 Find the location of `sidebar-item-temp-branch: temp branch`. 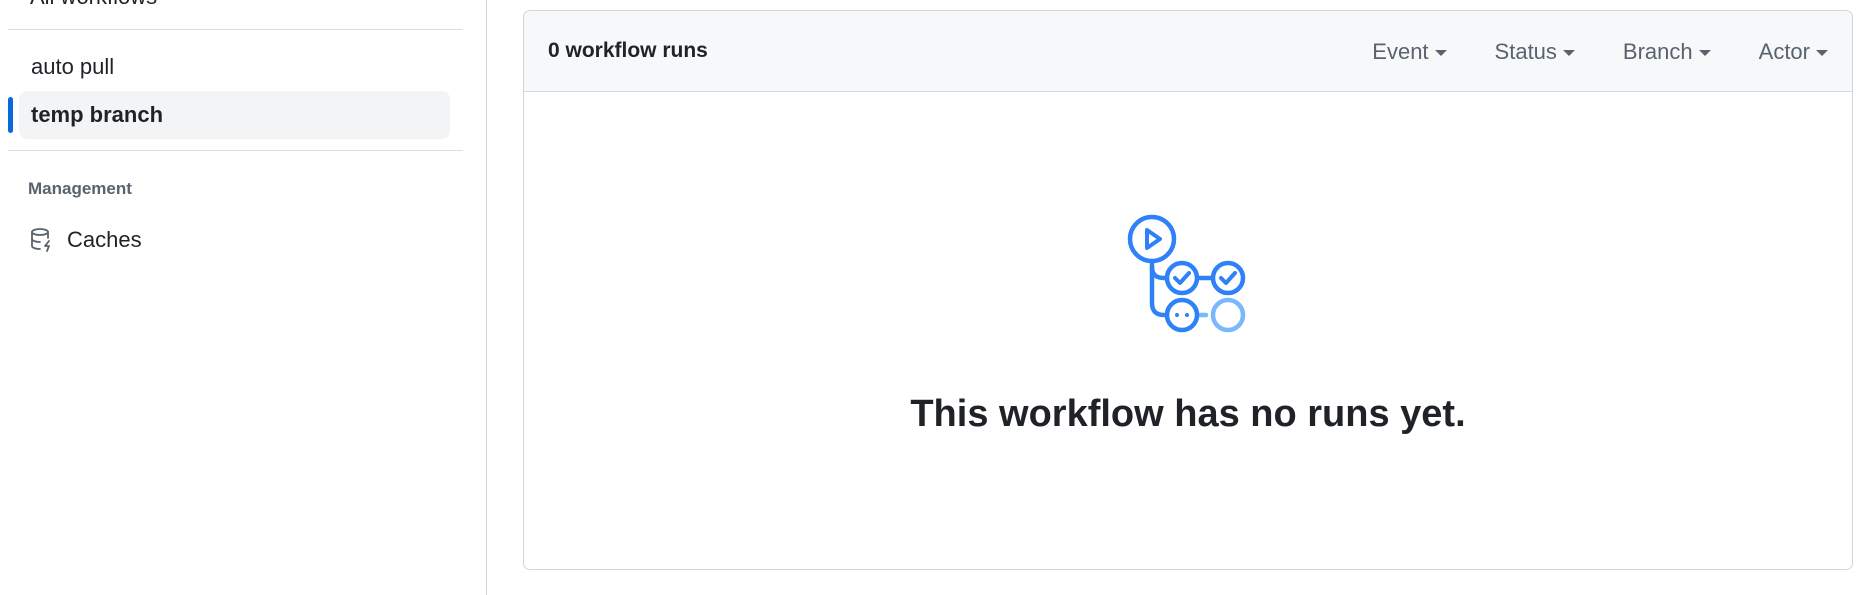

sidebar-item-temp-branch: temp branch is located at coordinates (234, 115).